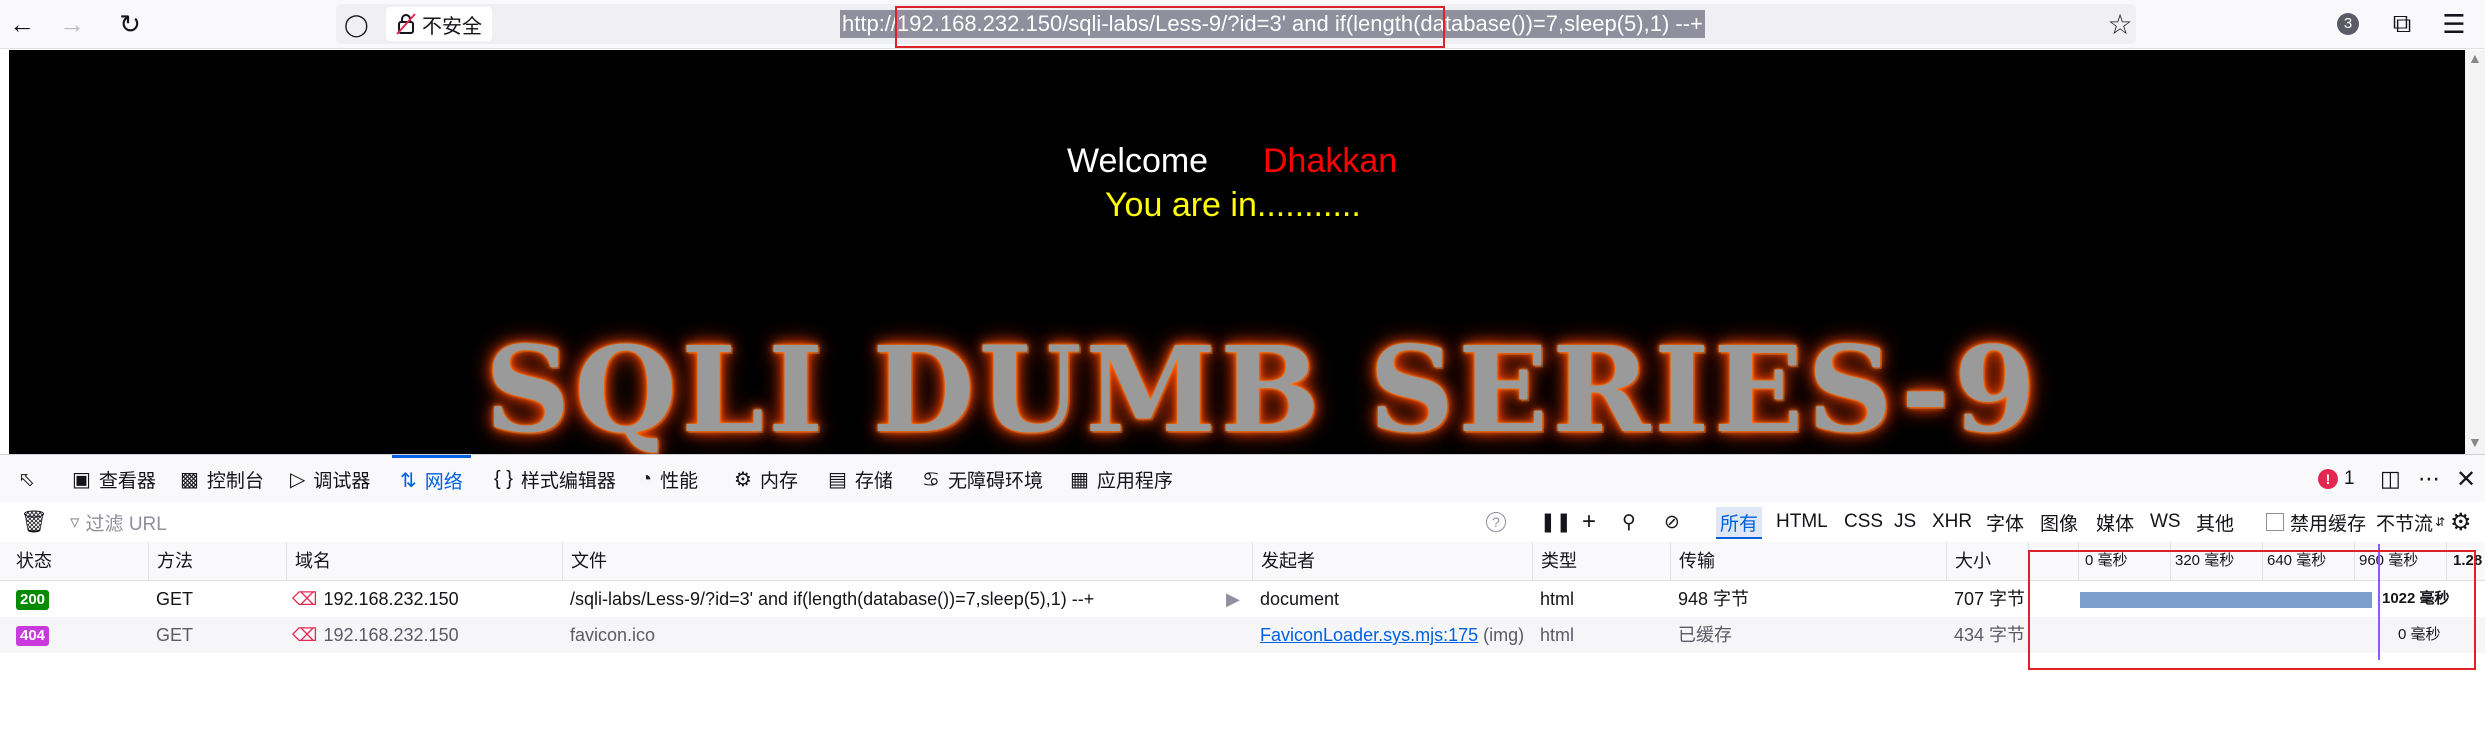 The height and width of the screenshot is (740, 2485). What do you see at coordinates (1392, 561) in the screenshot?
I see `column-initiator: 发起者` at bounding box center [1392, 561].